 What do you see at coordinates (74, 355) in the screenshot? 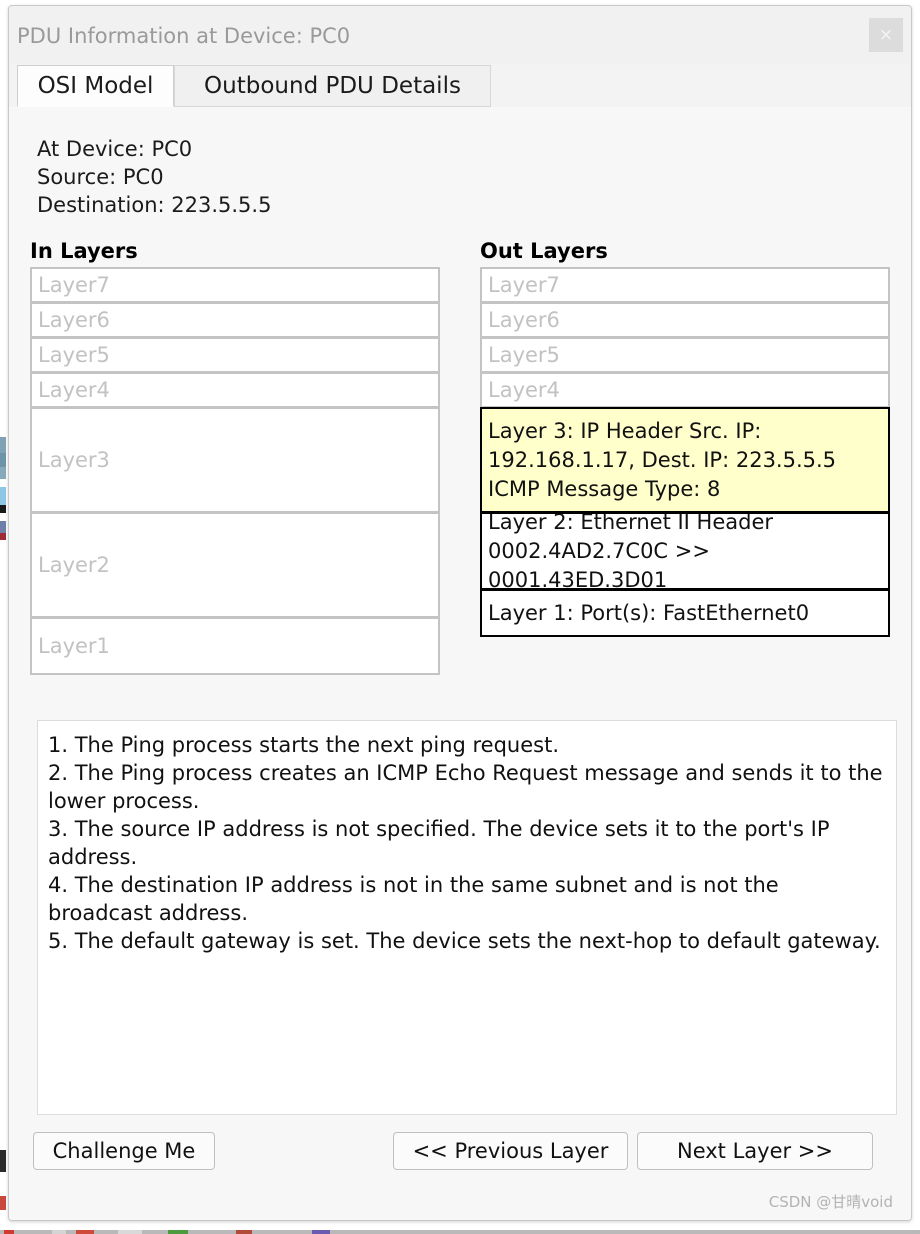
I see `in-layer-box-label: Layer5` at bounding box center [74, 355].